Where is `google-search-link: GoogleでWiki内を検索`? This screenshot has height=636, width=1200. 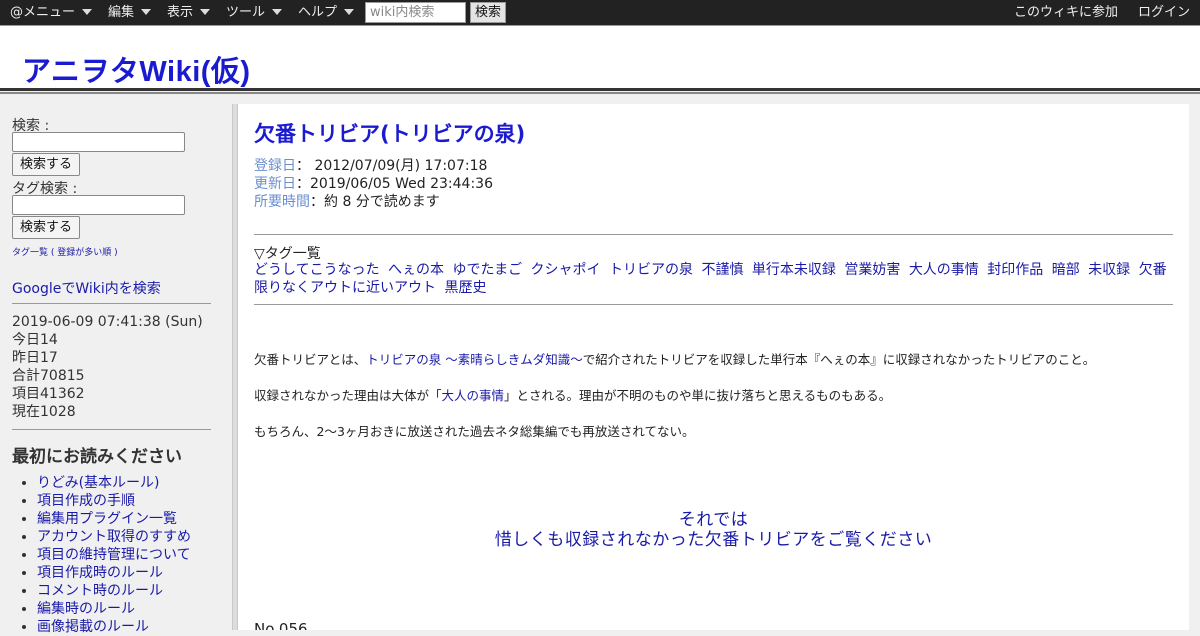 google-search-link: GoogleでWiki内を検索 is located at coordinates (86, 288).